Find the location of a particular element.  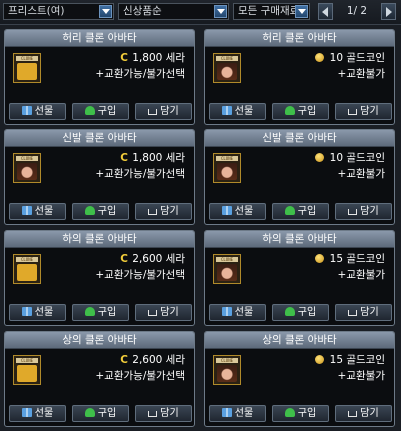

job-dropdown-value: 프리스트(여) is located at coordinates (36, 11).